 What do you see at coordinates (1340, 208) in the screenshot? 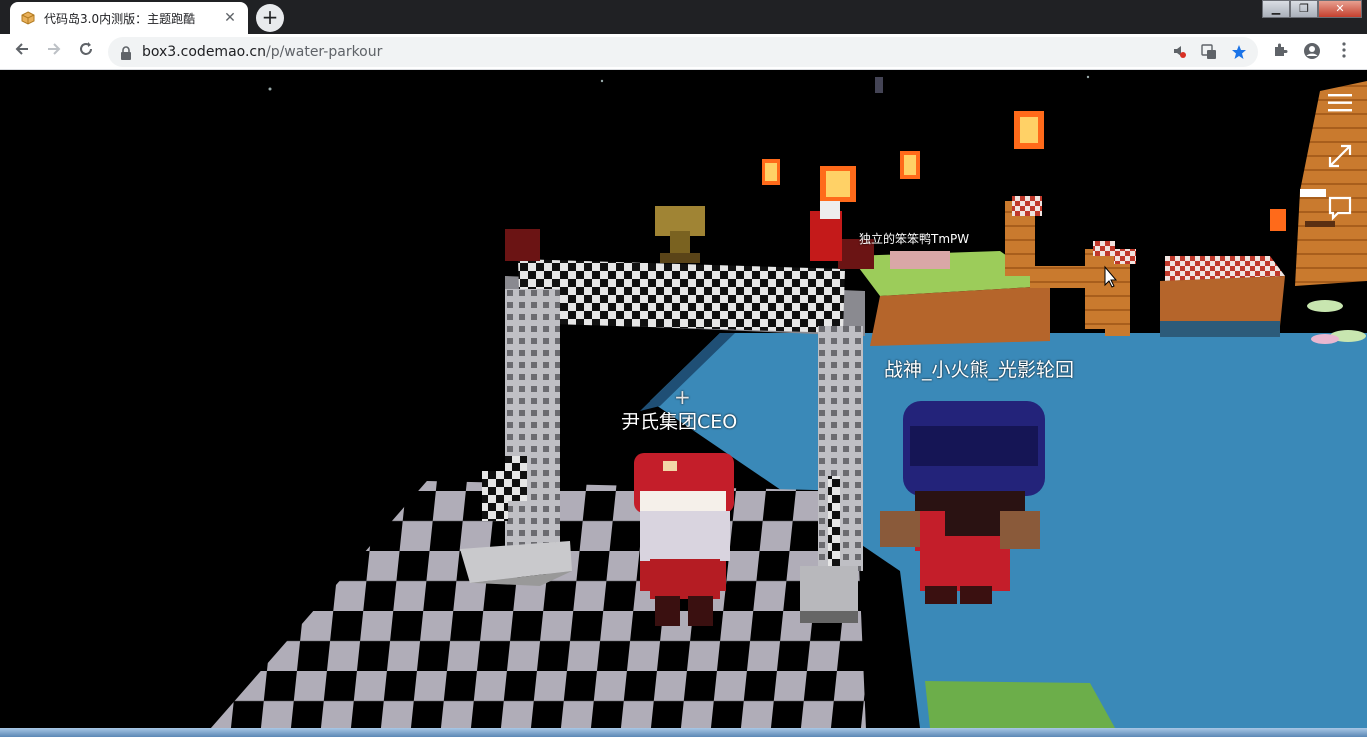
I see `chat-icon` at bounding box center [1340, 208].